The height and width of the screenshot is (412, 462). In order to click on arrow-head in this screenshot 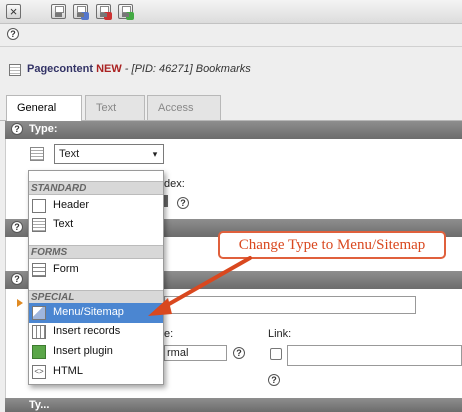, I will do `click(160, 307)`.